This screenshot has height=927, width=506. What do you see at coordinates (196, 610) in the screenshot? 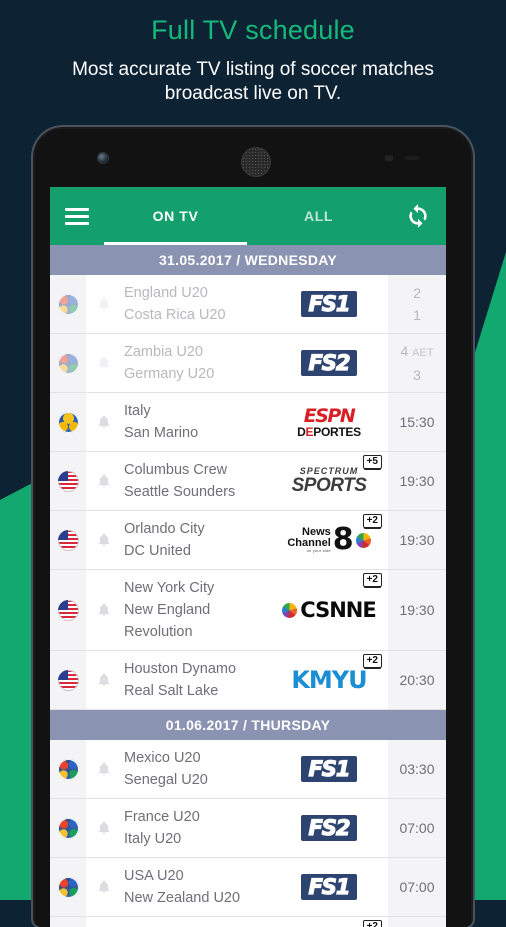
I see `match-teams-cell: New York City New England Revolution` at bounding box center [196, 610].